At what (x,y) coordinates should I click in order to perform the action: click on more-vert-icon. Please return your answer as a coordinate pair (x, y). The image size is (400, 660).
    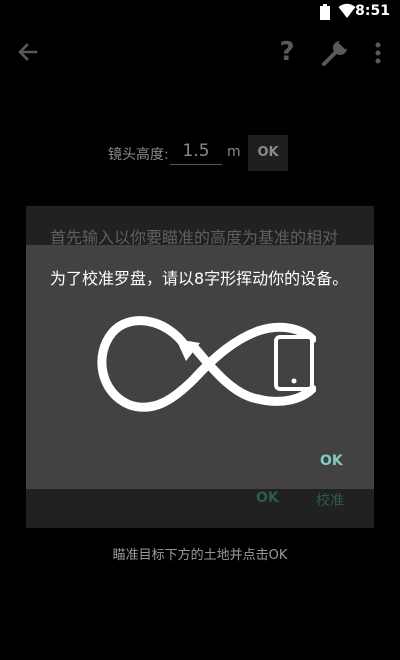
    Looking at the image, I should click on (378, 53).